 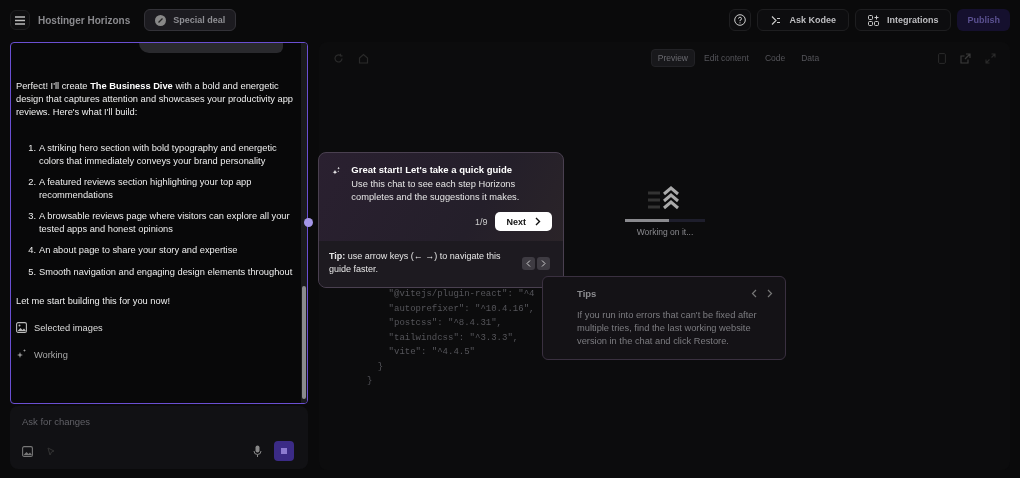 What do you see at coordinates (308, 222) in the screenshot?
I see `resize-handle` at bounding box center [308, 222].